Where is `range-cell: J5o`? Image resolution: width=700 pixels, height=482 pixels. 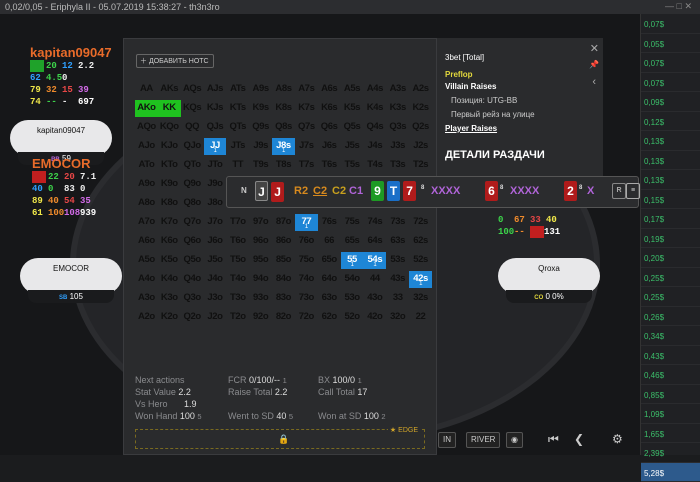 range-cell: J5o is located at coordinates (215, 260).